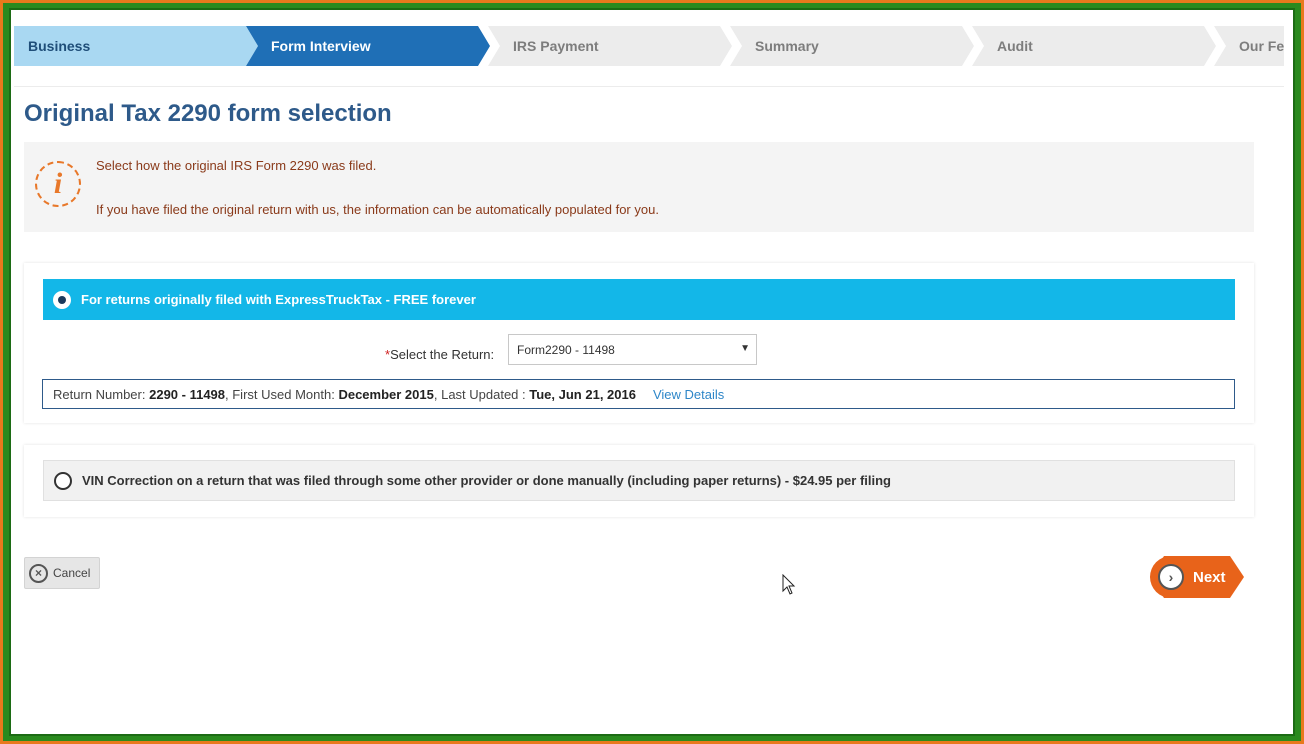 The image size is (1304, 744). I want to click on select-return-dropdown: Form2290 - 11498 ▼, so click(632, 349).